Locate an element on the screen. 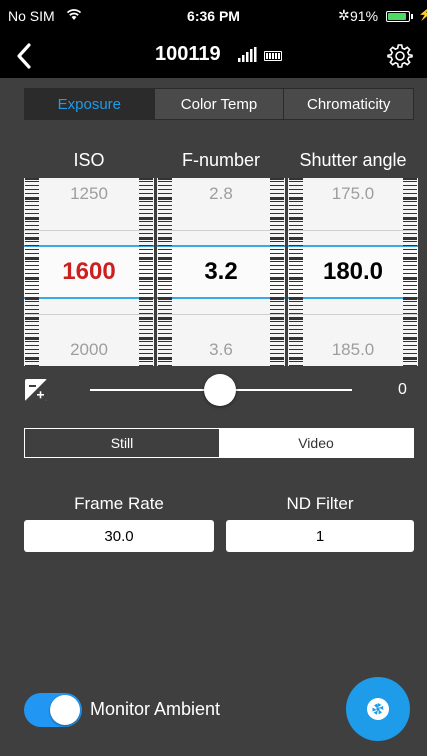 The width and height of the screenshot is (427, 756). iso-picker: 1250 1600 2000 is located at coordinates (89, 272).